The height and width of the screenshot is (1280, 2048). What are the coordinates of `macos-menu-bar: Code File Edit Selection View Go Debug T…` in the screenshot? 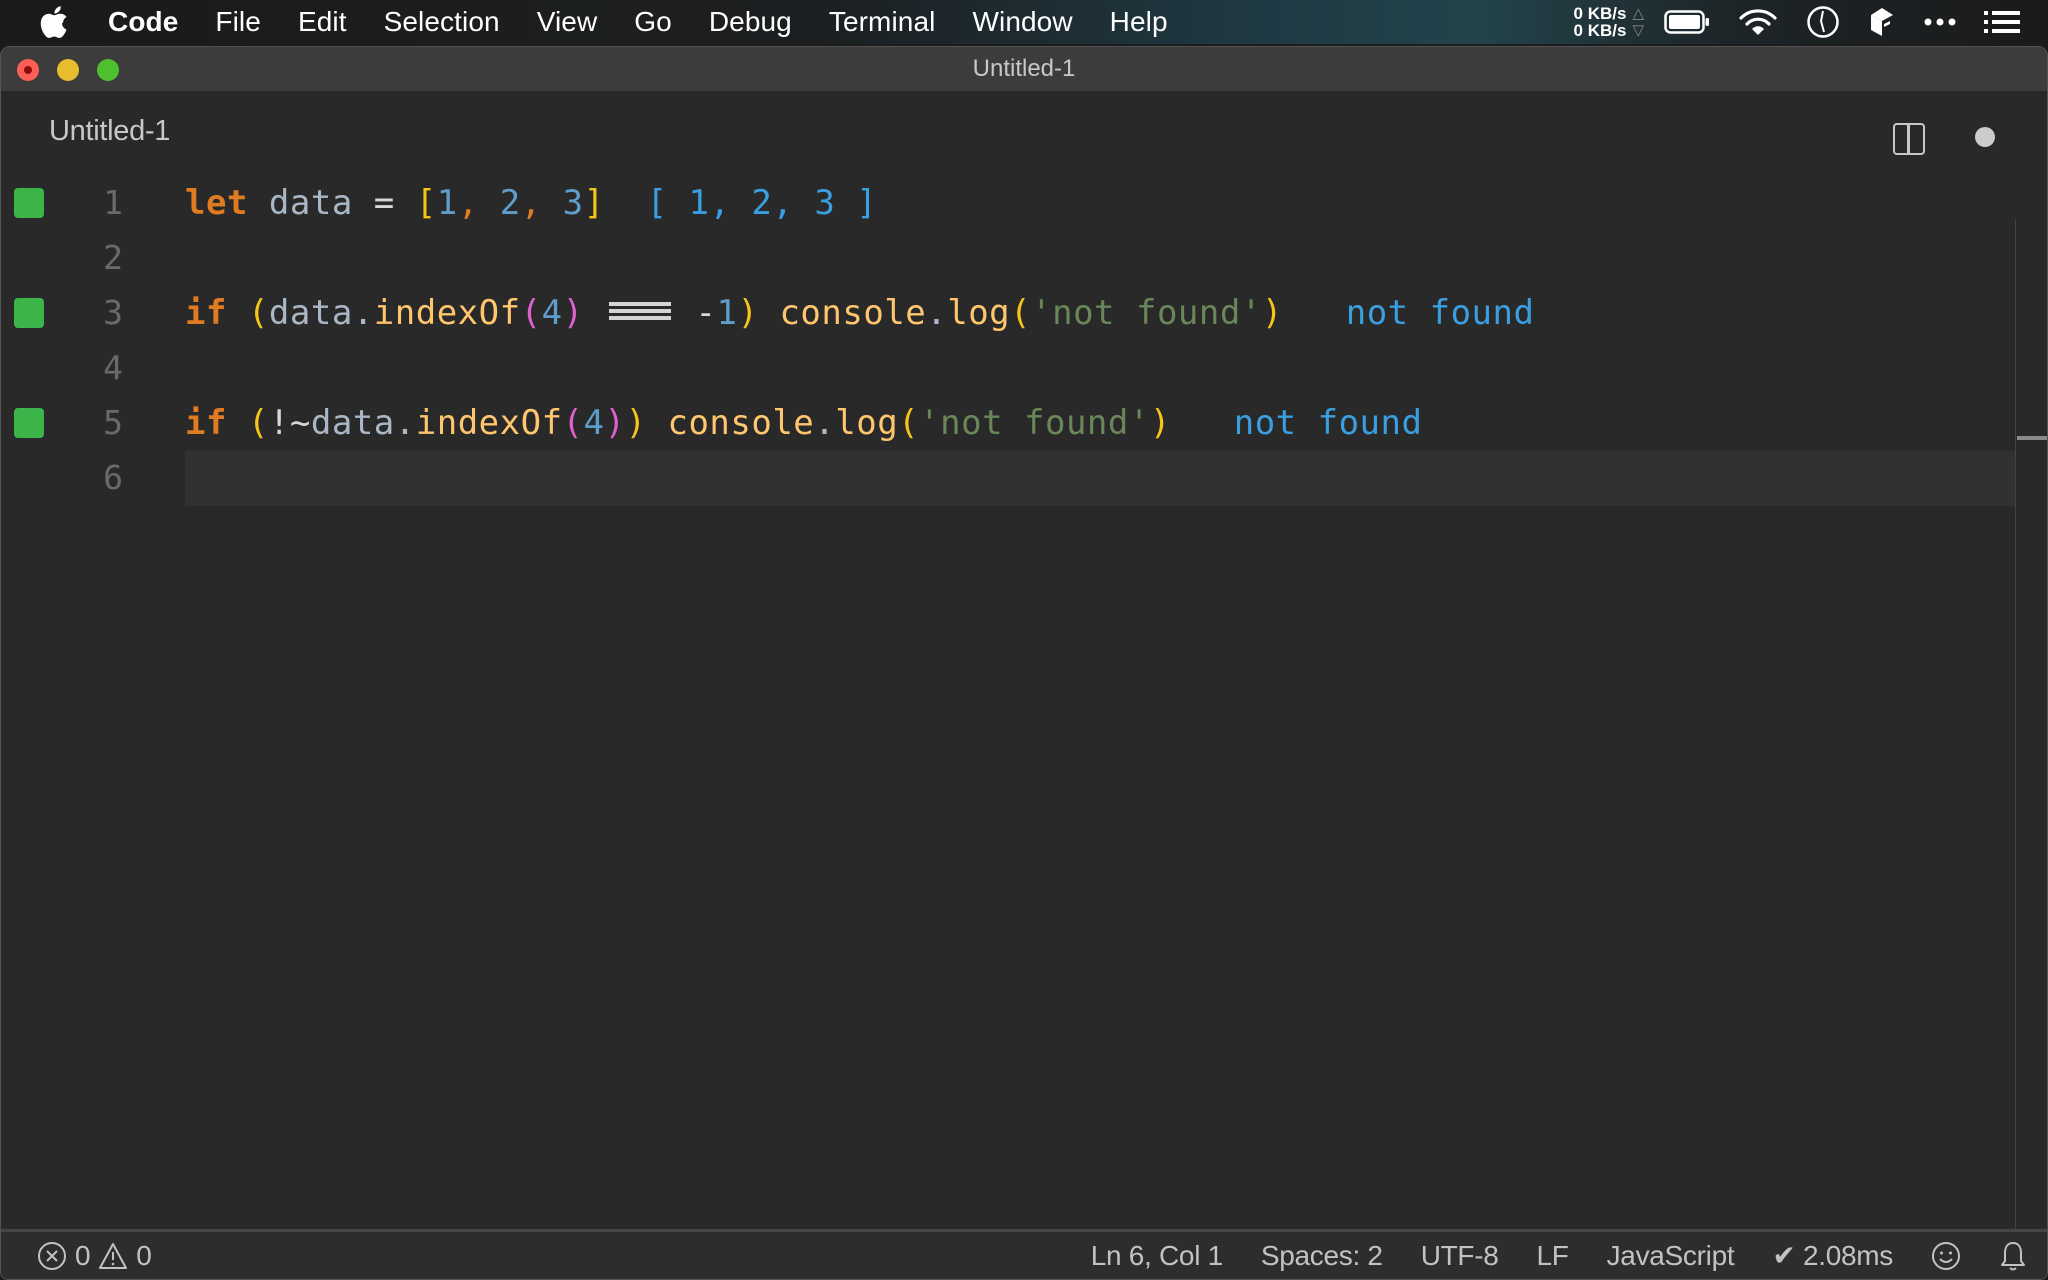 It's located at (1024, 22).